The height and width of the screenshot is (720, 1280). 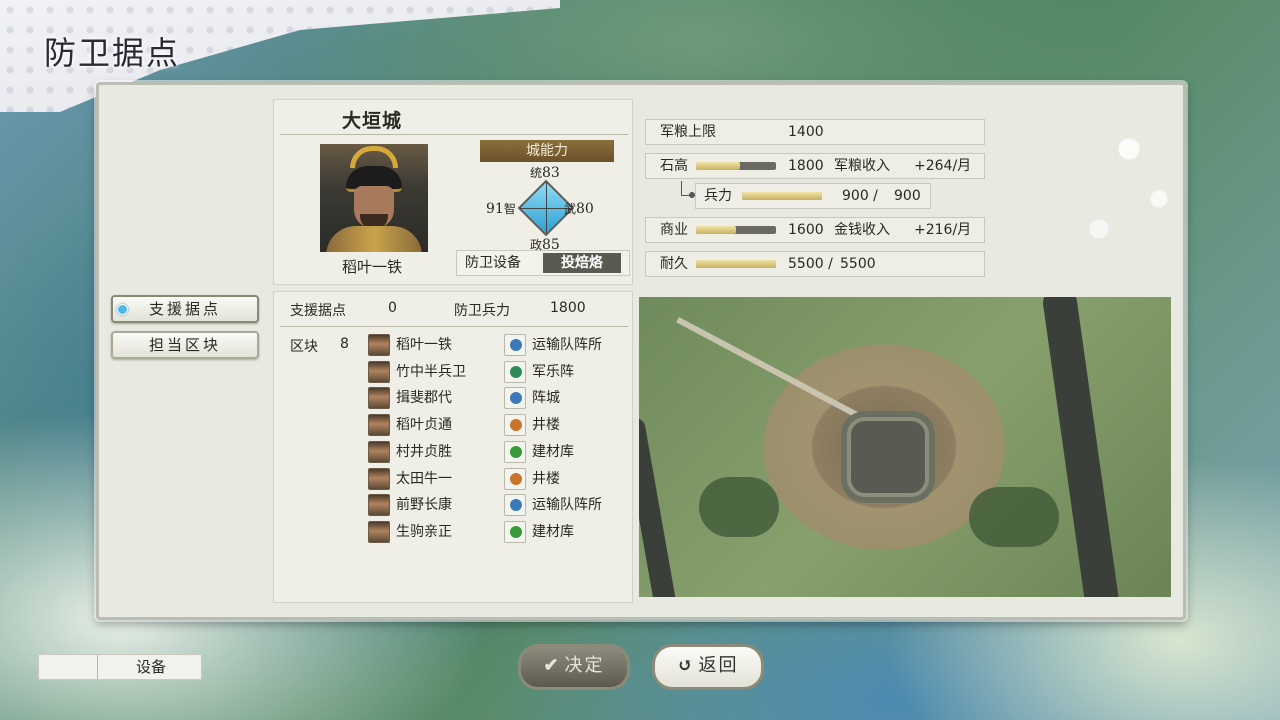 I want to click on troops-row: 兵力 900 / 900, so click(x=813, y=196).